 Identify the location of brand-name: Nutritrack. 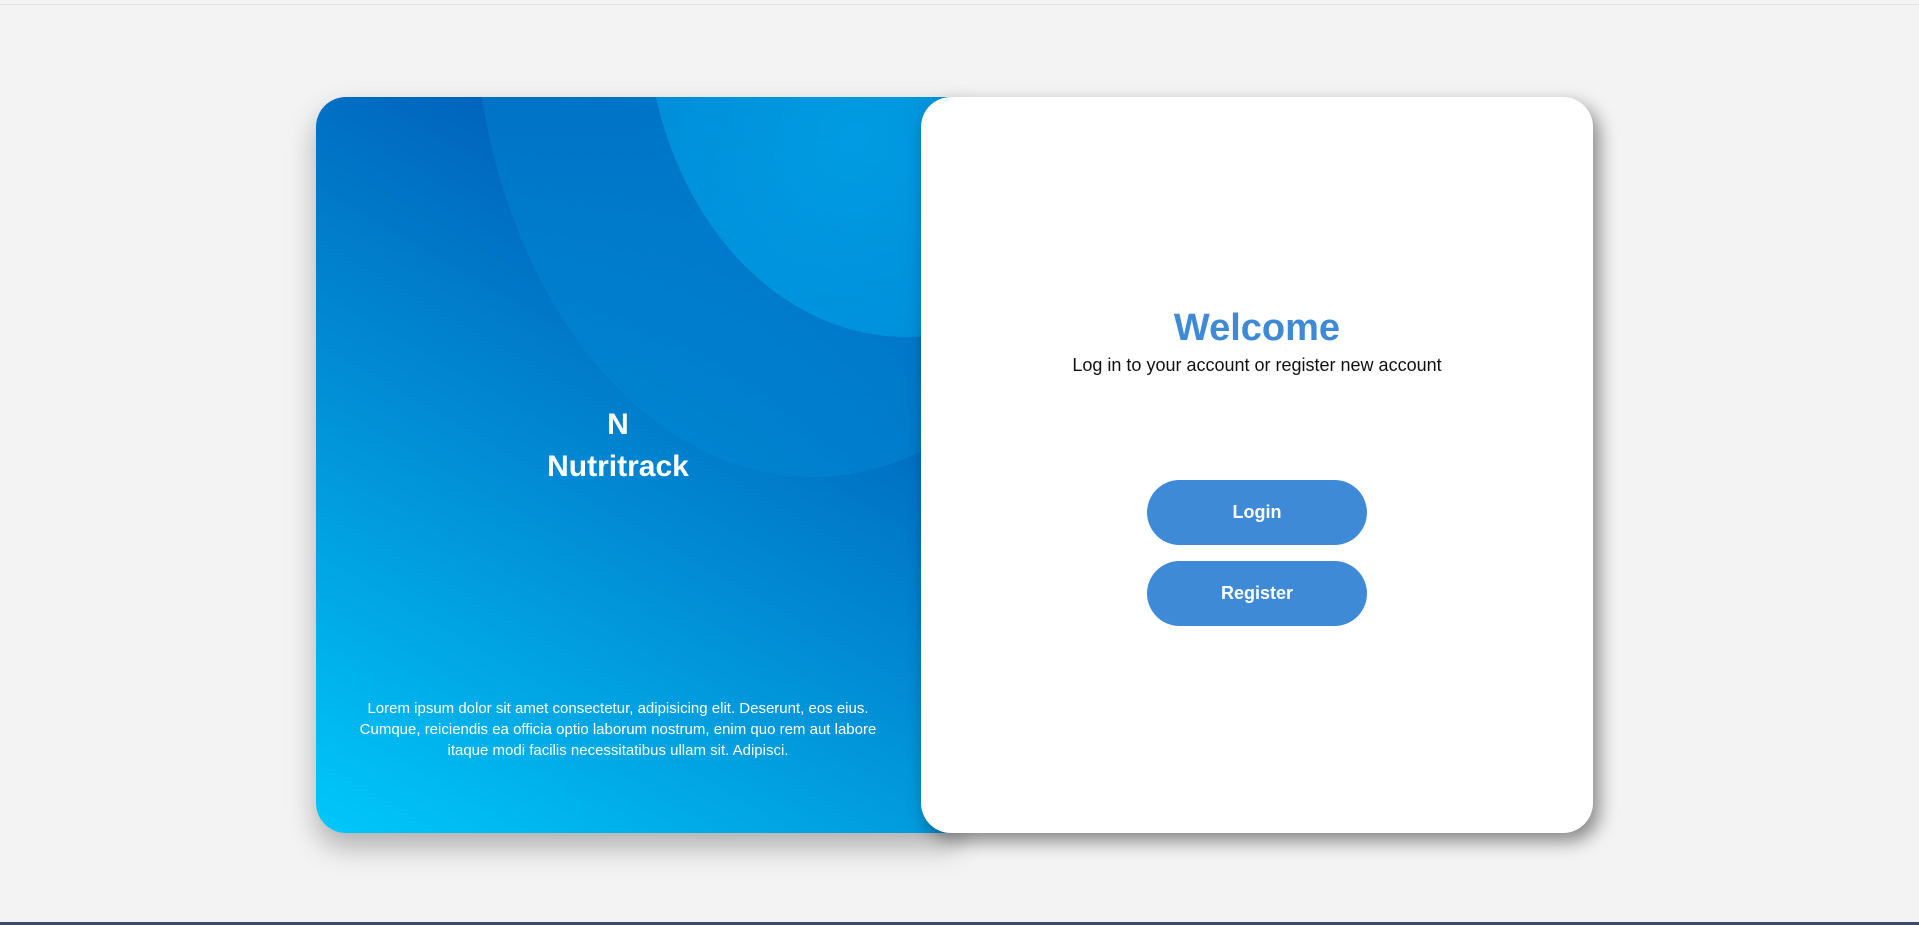
(618, 466).